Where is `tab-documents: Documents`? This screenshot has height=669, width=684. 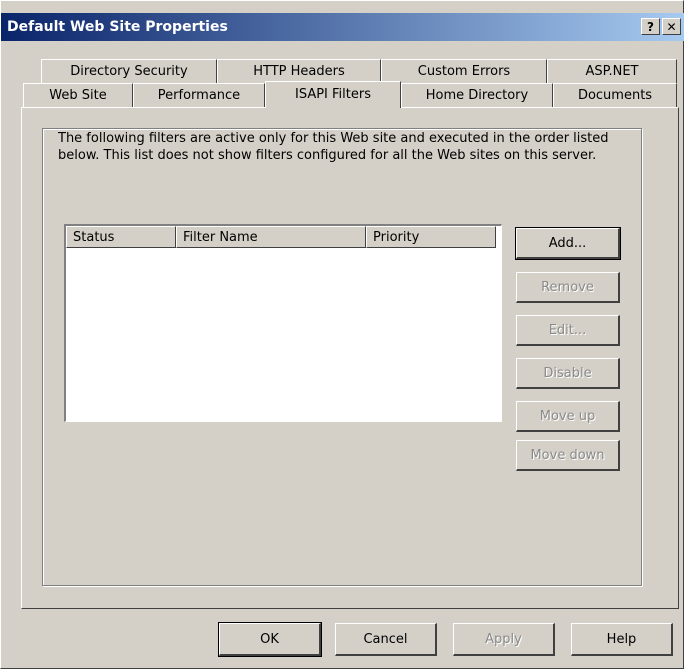 tab-documents: Documents is located at coordinates (615, 95).